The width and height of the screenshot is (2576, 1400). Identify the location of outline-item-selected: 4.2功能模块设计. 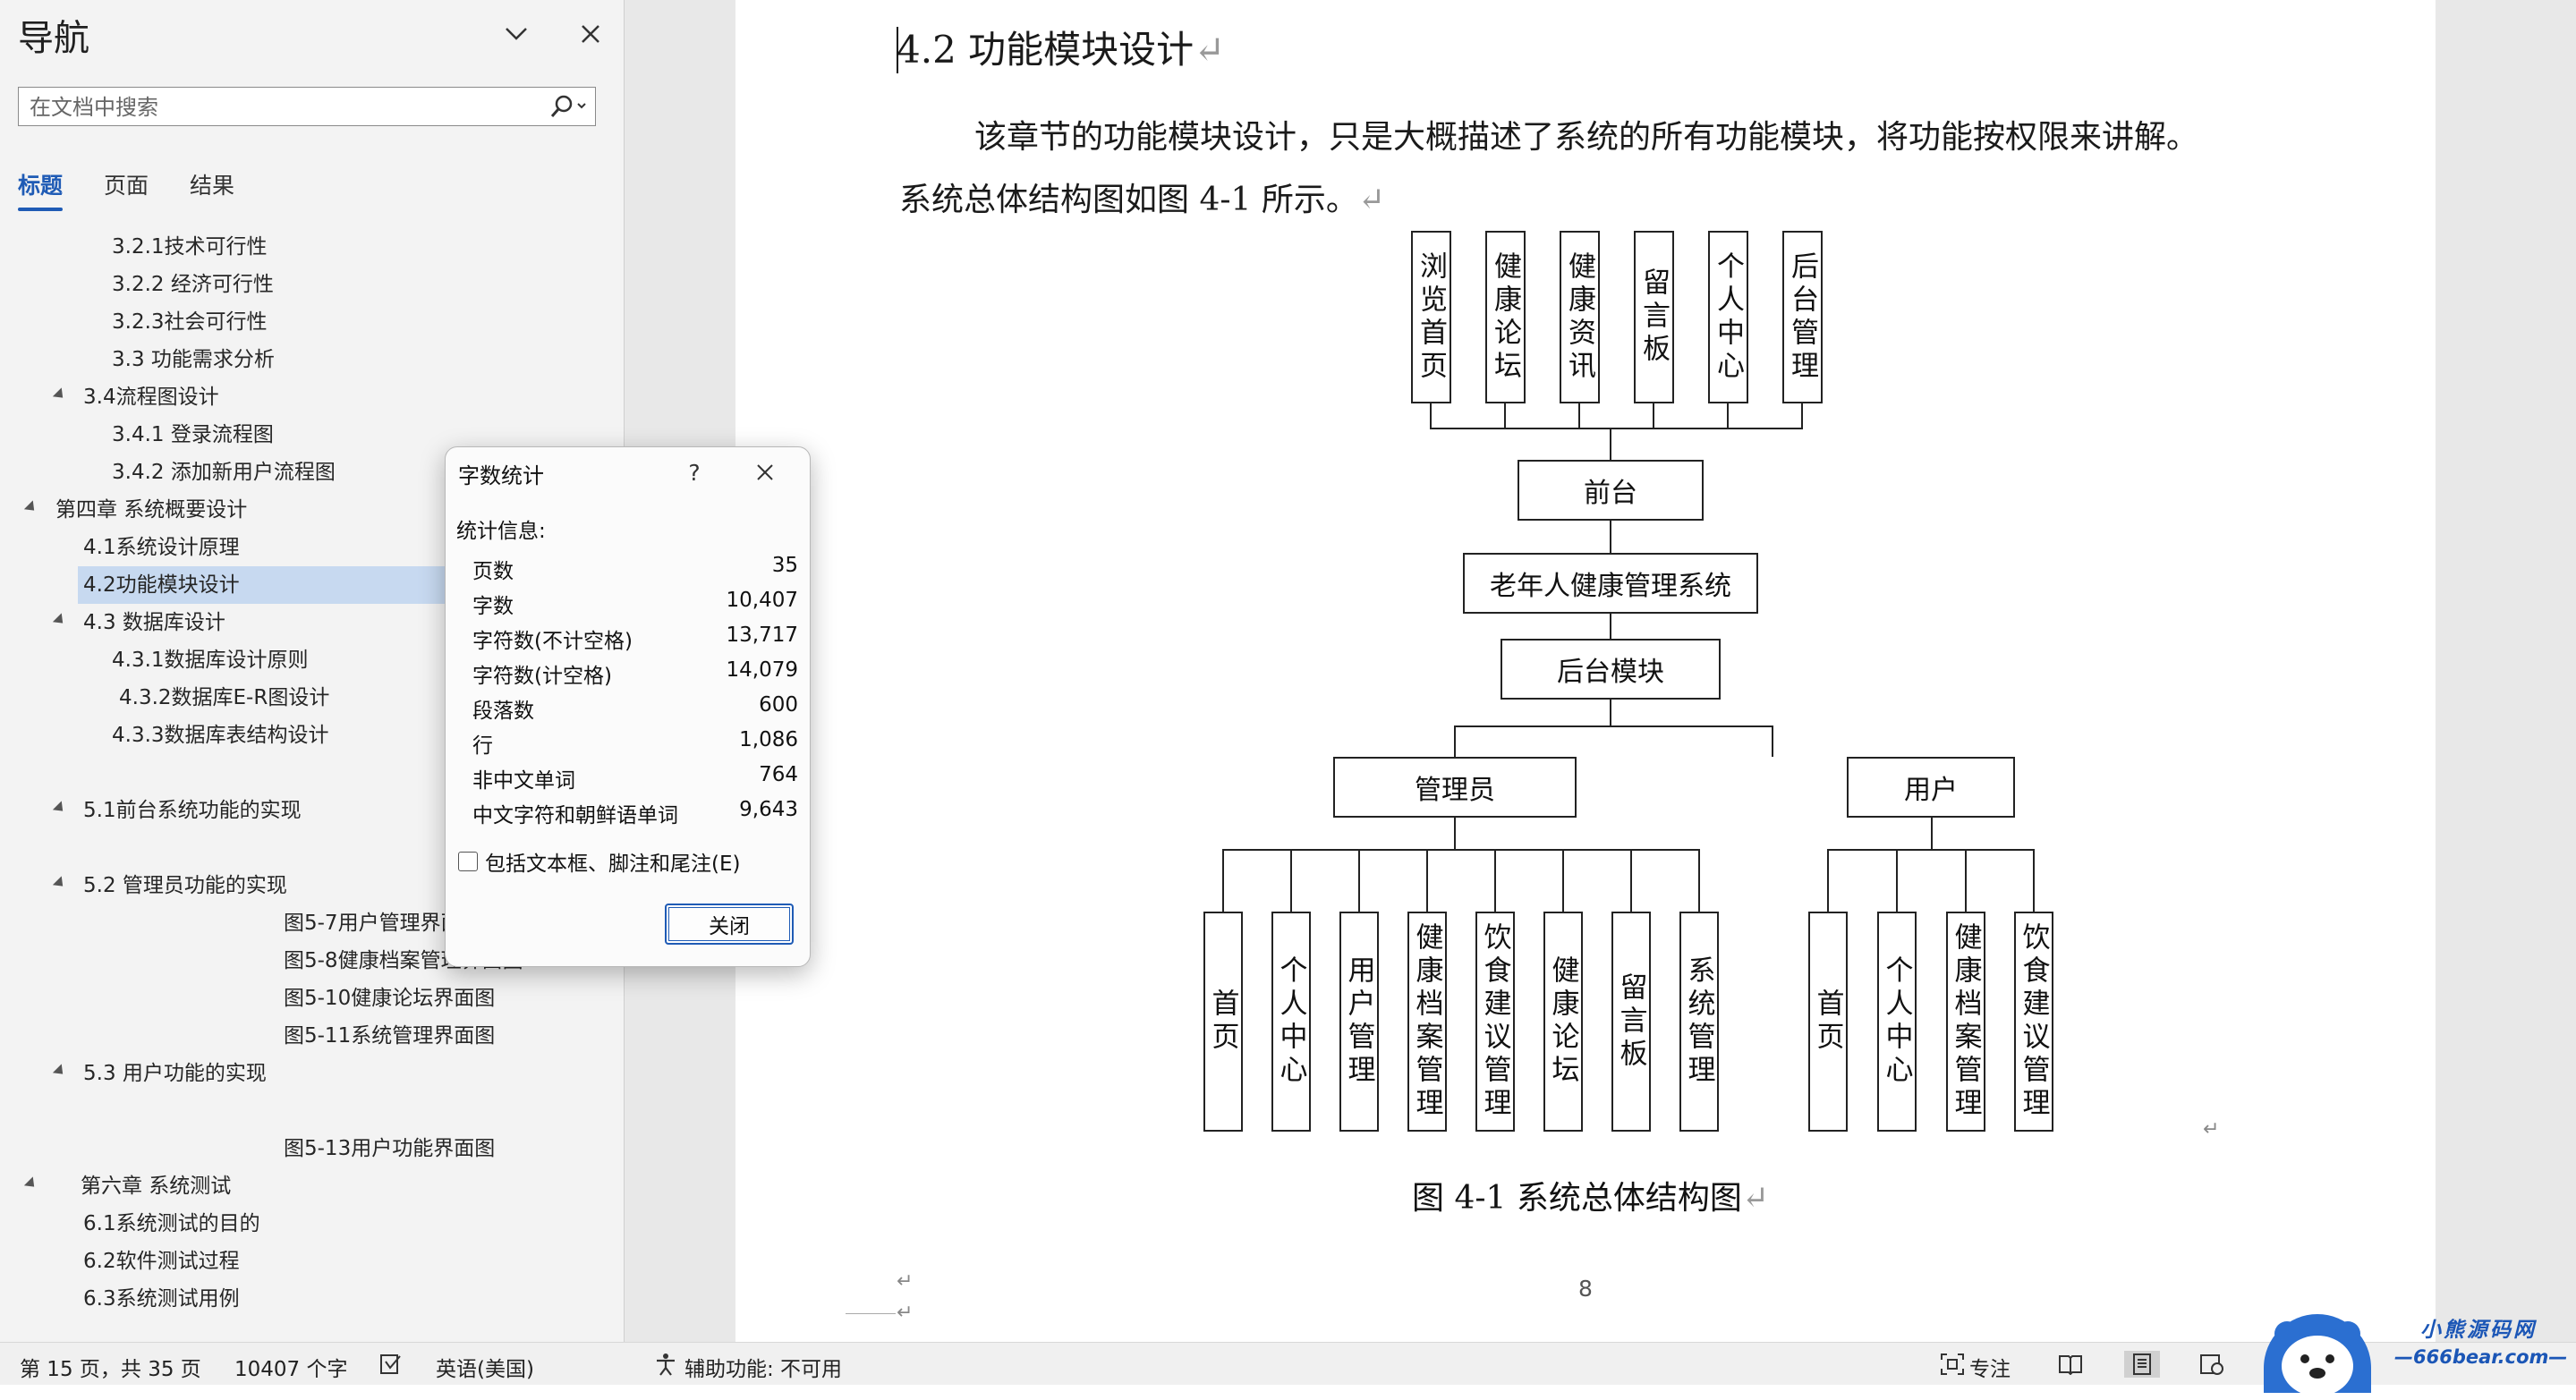
(264, 585).